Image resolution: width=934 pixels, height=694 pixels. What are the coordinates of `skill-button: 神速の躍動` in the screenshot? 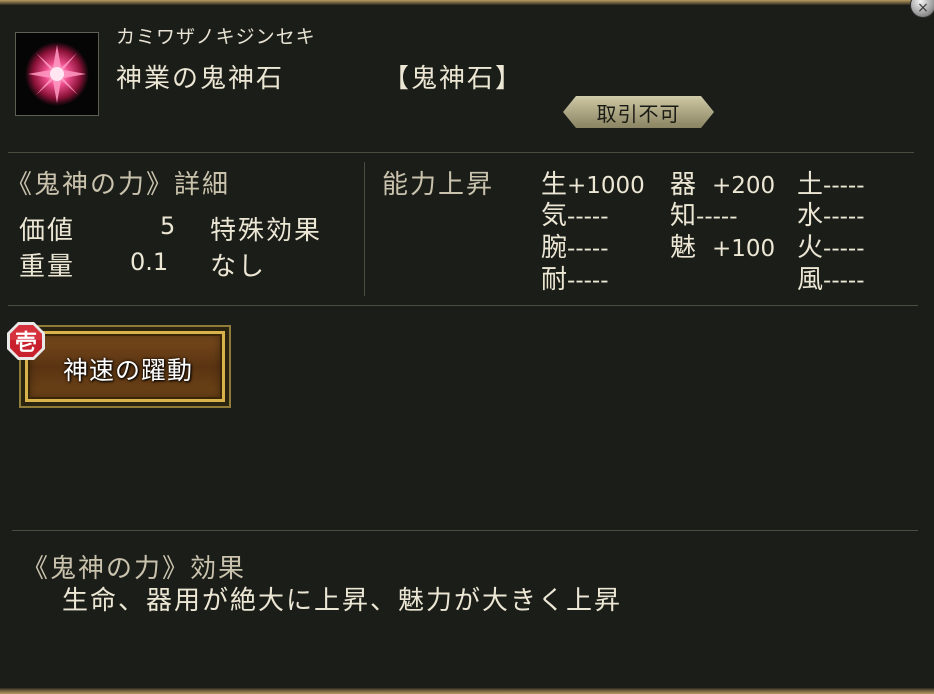 It's located at (125, 366).